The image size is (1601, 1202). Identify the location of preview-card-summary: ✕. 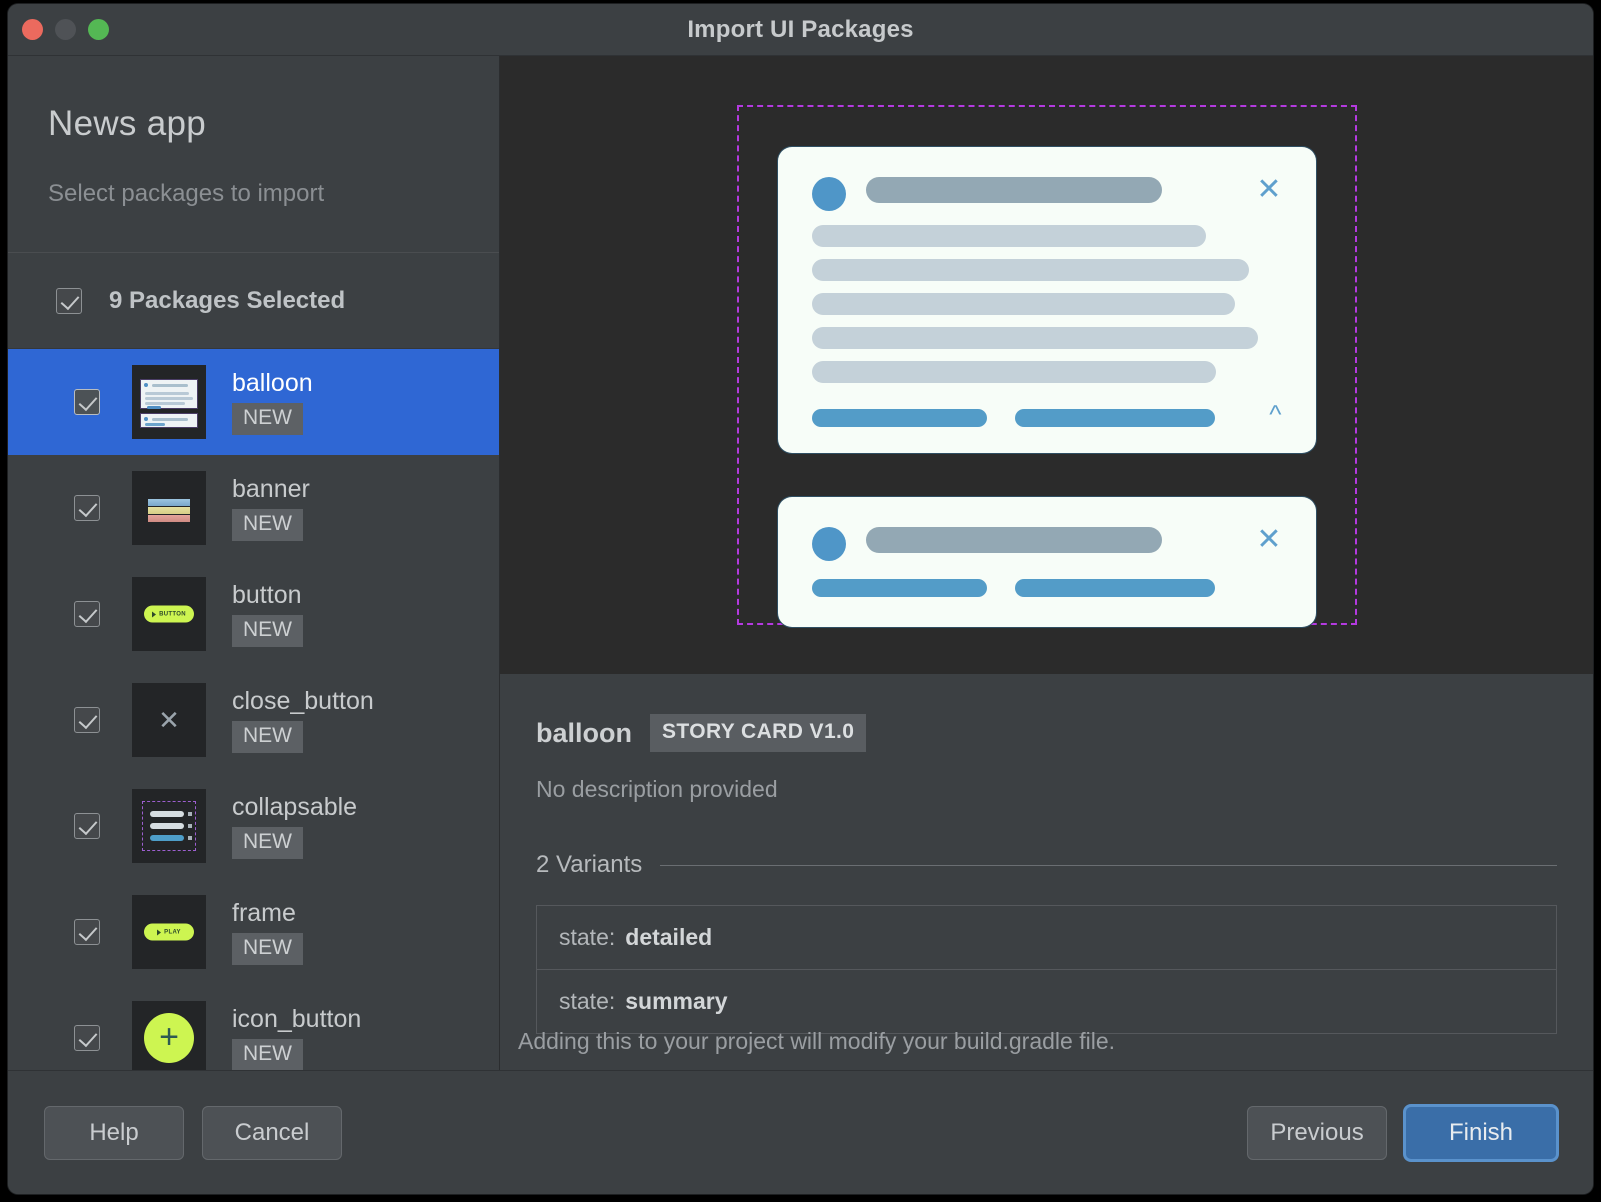
(1046, 561).